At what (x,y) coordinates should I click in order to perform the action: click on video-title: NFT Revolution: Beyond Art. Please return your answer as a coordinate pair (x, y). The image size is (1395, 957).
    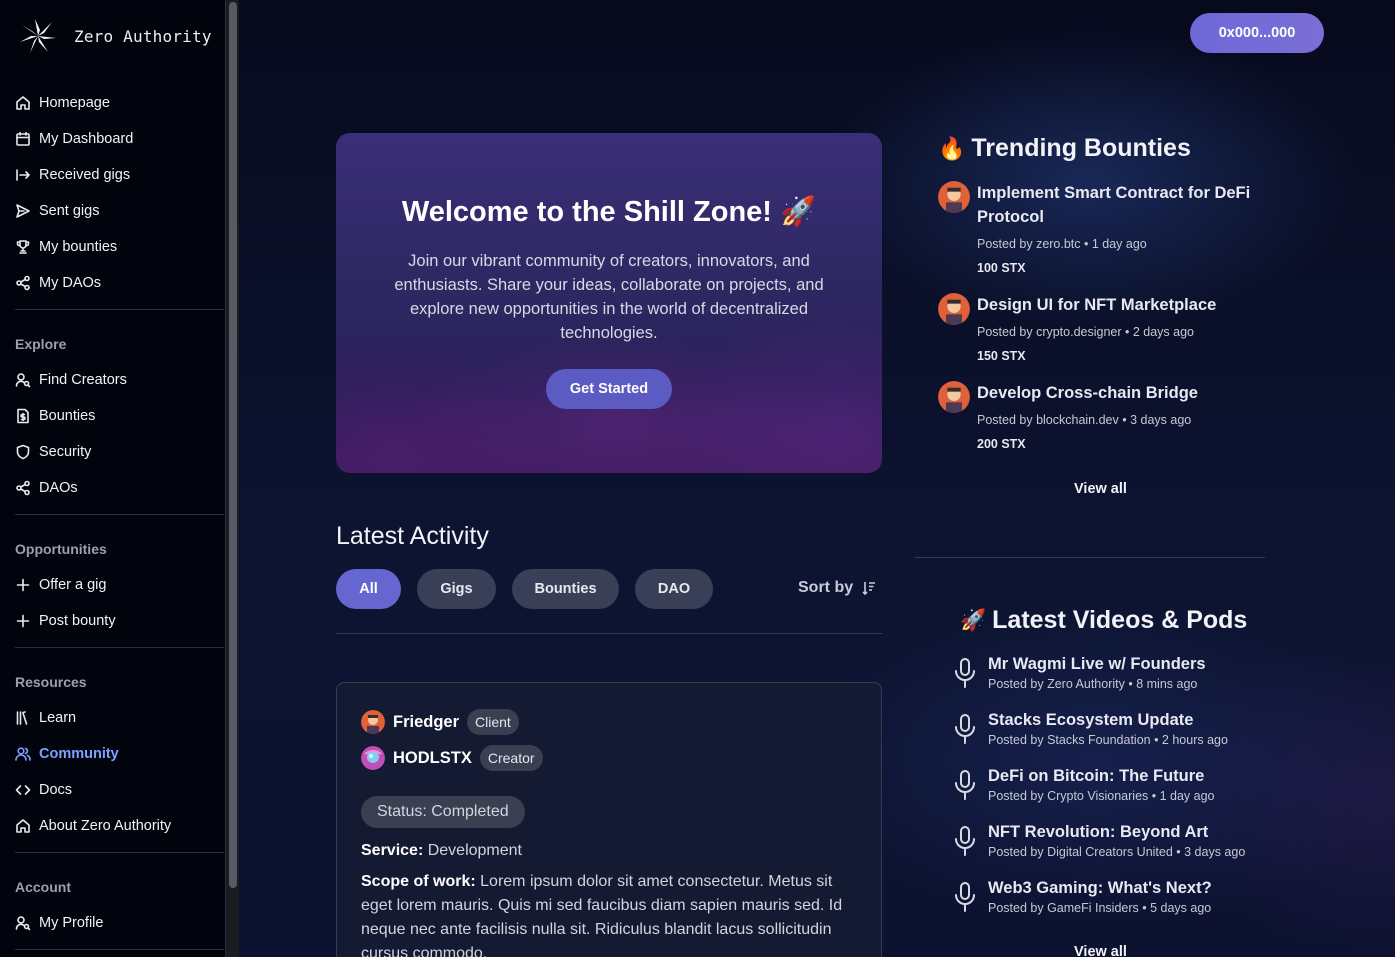
    Looking at the image, I should click on (1098, 832).